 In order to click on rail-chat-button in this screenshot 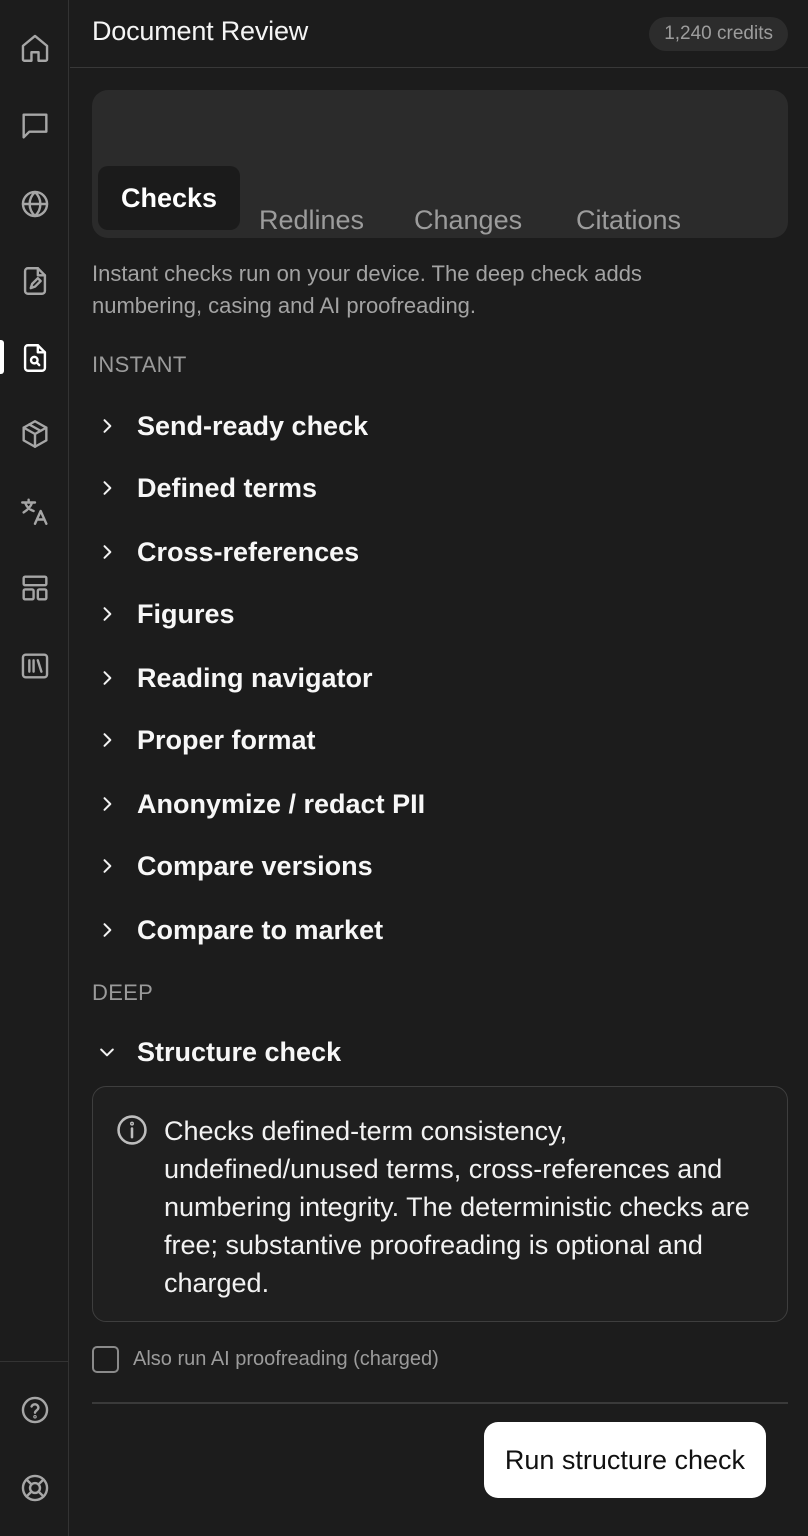, I will do `click(35, 126)`.